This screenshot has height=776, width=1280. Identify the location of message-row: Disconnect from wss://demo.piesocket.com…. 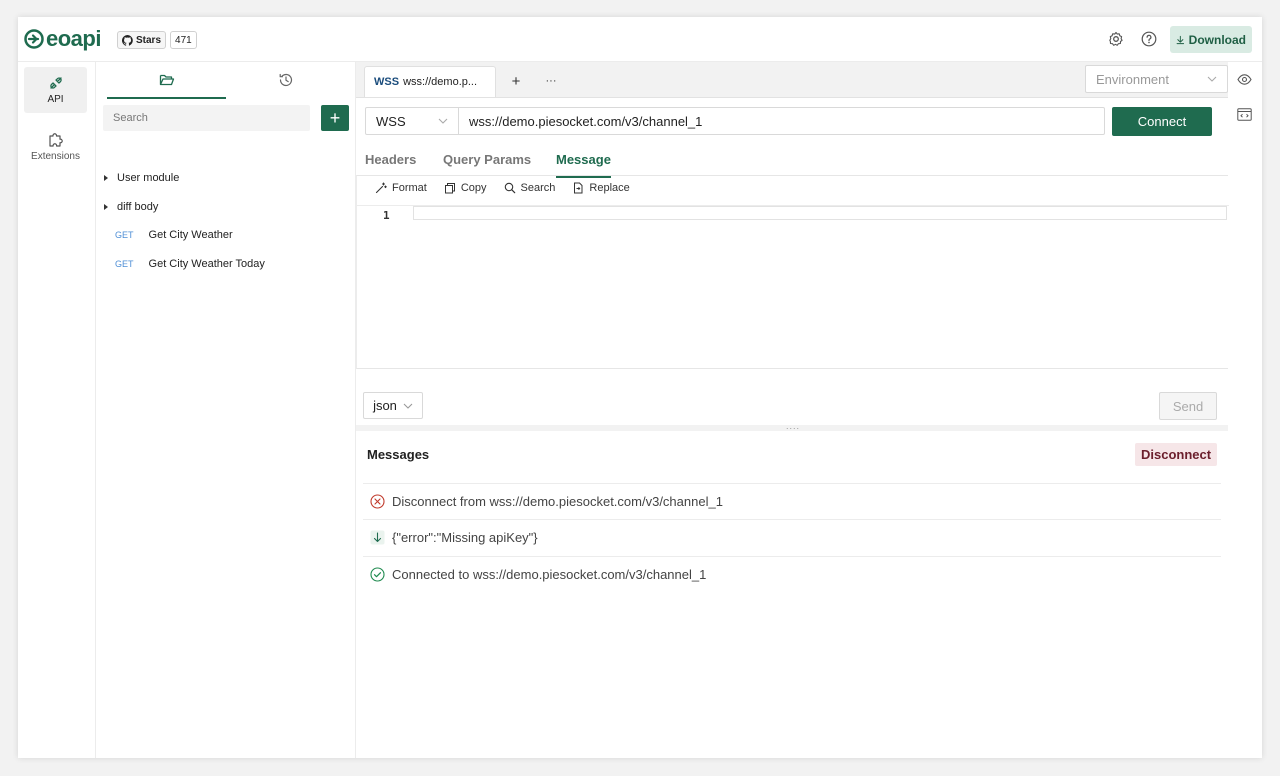
(792, 501).